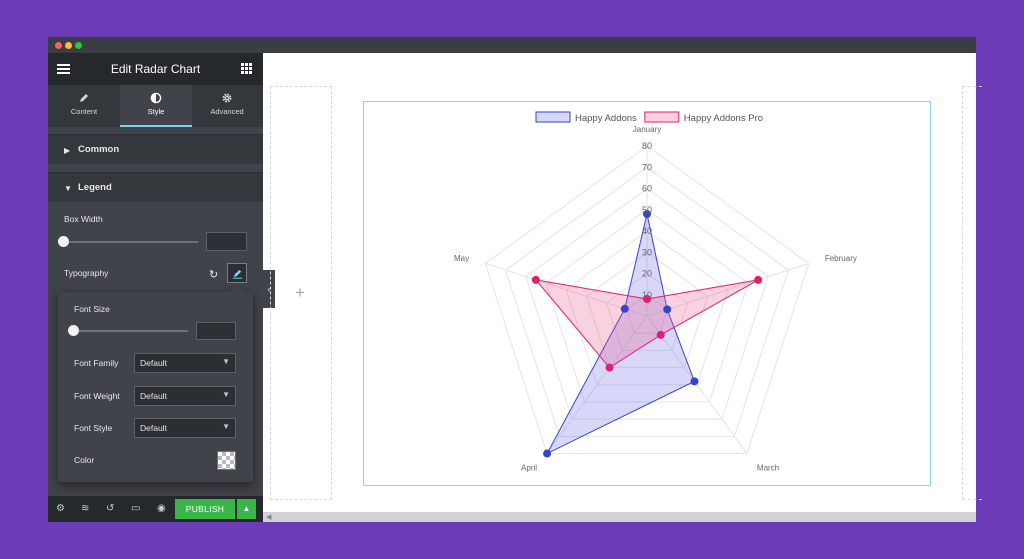 Image resolution: width=1024 pixels, height=559 pixels. I want to click on tick-label: 20, so click(647, 274).